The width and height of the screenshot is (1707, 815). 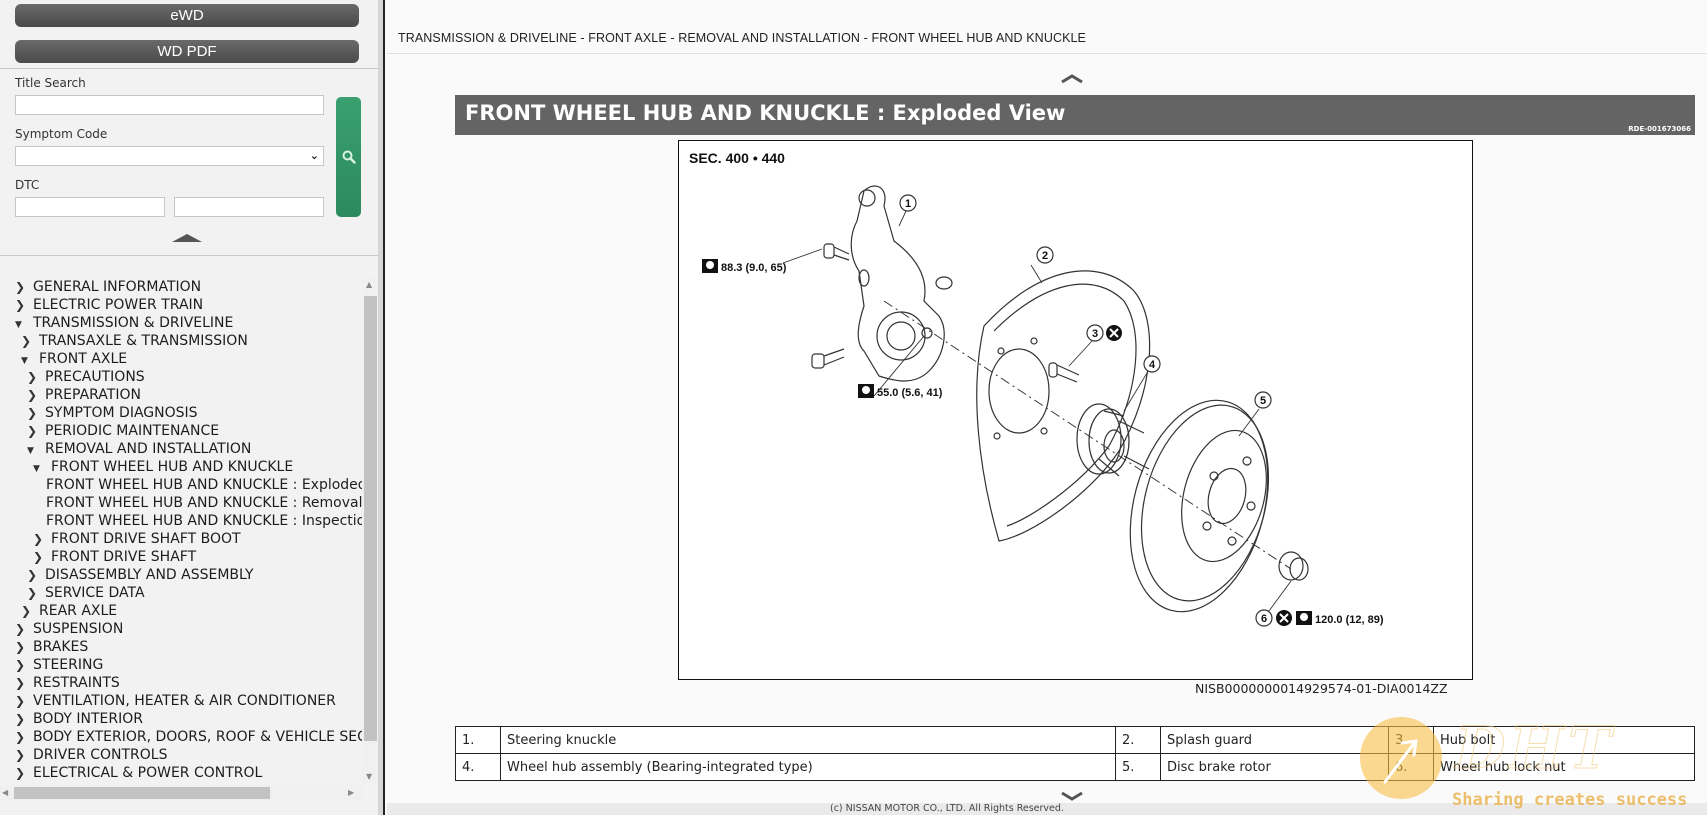 I want to click on collapse-search-panel-button, so click(x=187, y=238).